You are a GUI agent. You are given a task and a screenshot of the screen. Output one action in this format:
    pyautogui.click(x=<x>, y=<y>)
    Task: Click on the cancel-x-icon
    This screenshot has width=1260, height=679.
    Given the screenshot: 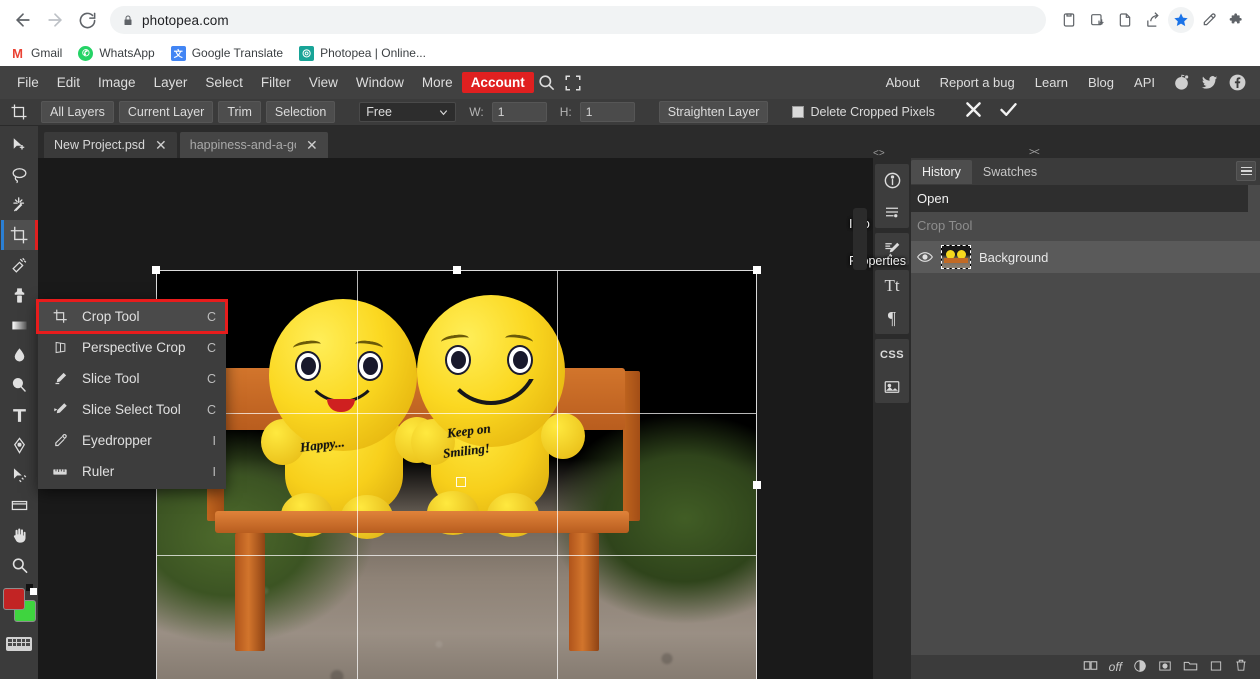 What is the action you would take?
    pyautogui.click(x=974, y=112)
    